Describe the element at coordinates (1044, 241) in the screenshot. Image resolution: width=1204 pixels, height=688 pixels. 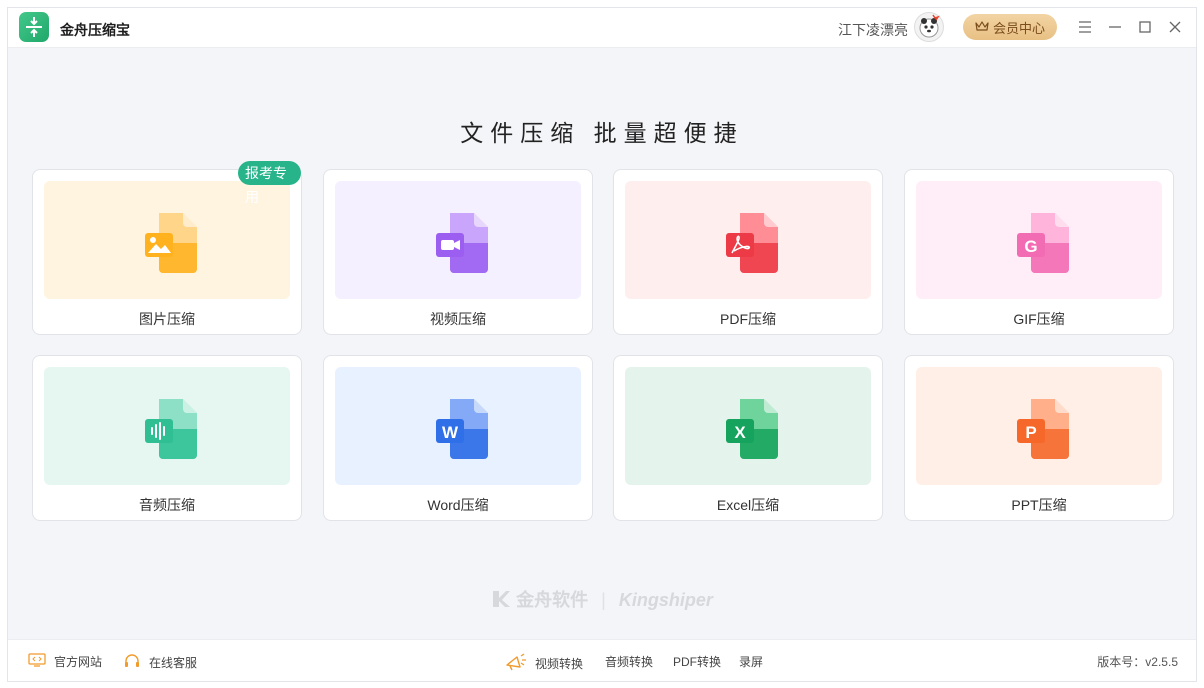
I see `file-type-icon: G` at that location.